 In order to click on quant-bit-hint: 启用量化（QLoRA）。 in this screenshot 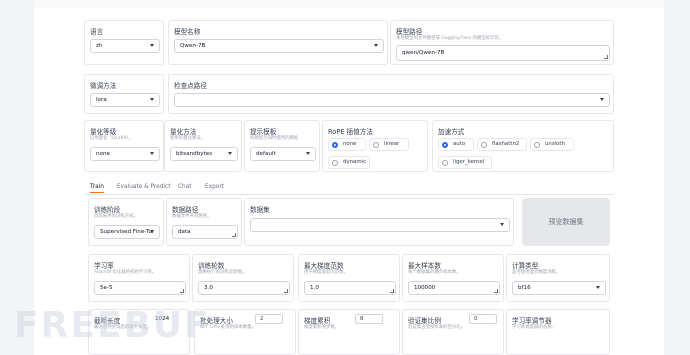, I will do `click(111, 138)`.